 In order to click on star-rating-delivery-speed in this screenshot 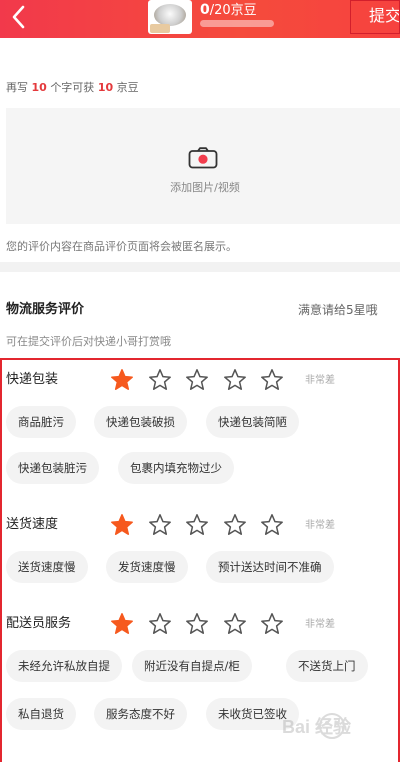, I will do `click(204, 525)`.